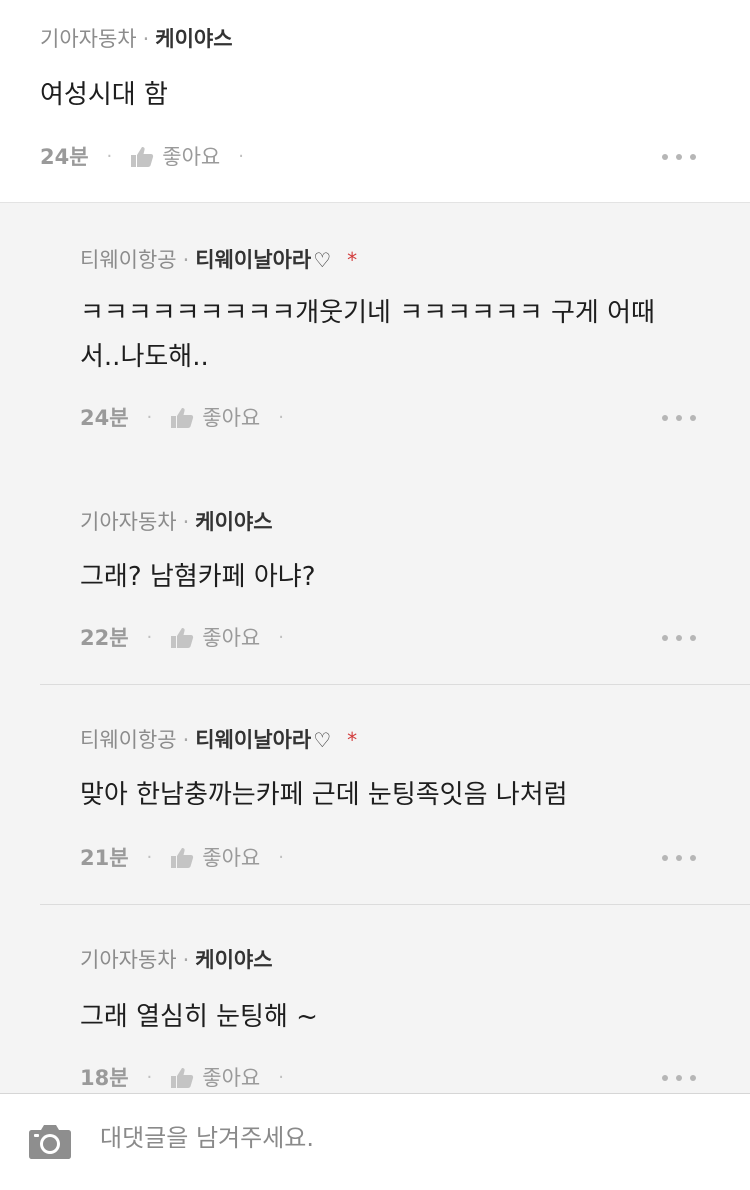 Image resolution: width=750 pixels, height=1190 pixels. I want to click on reply-meta: 18분 · 좋아요 ·, so click(191, 1078).